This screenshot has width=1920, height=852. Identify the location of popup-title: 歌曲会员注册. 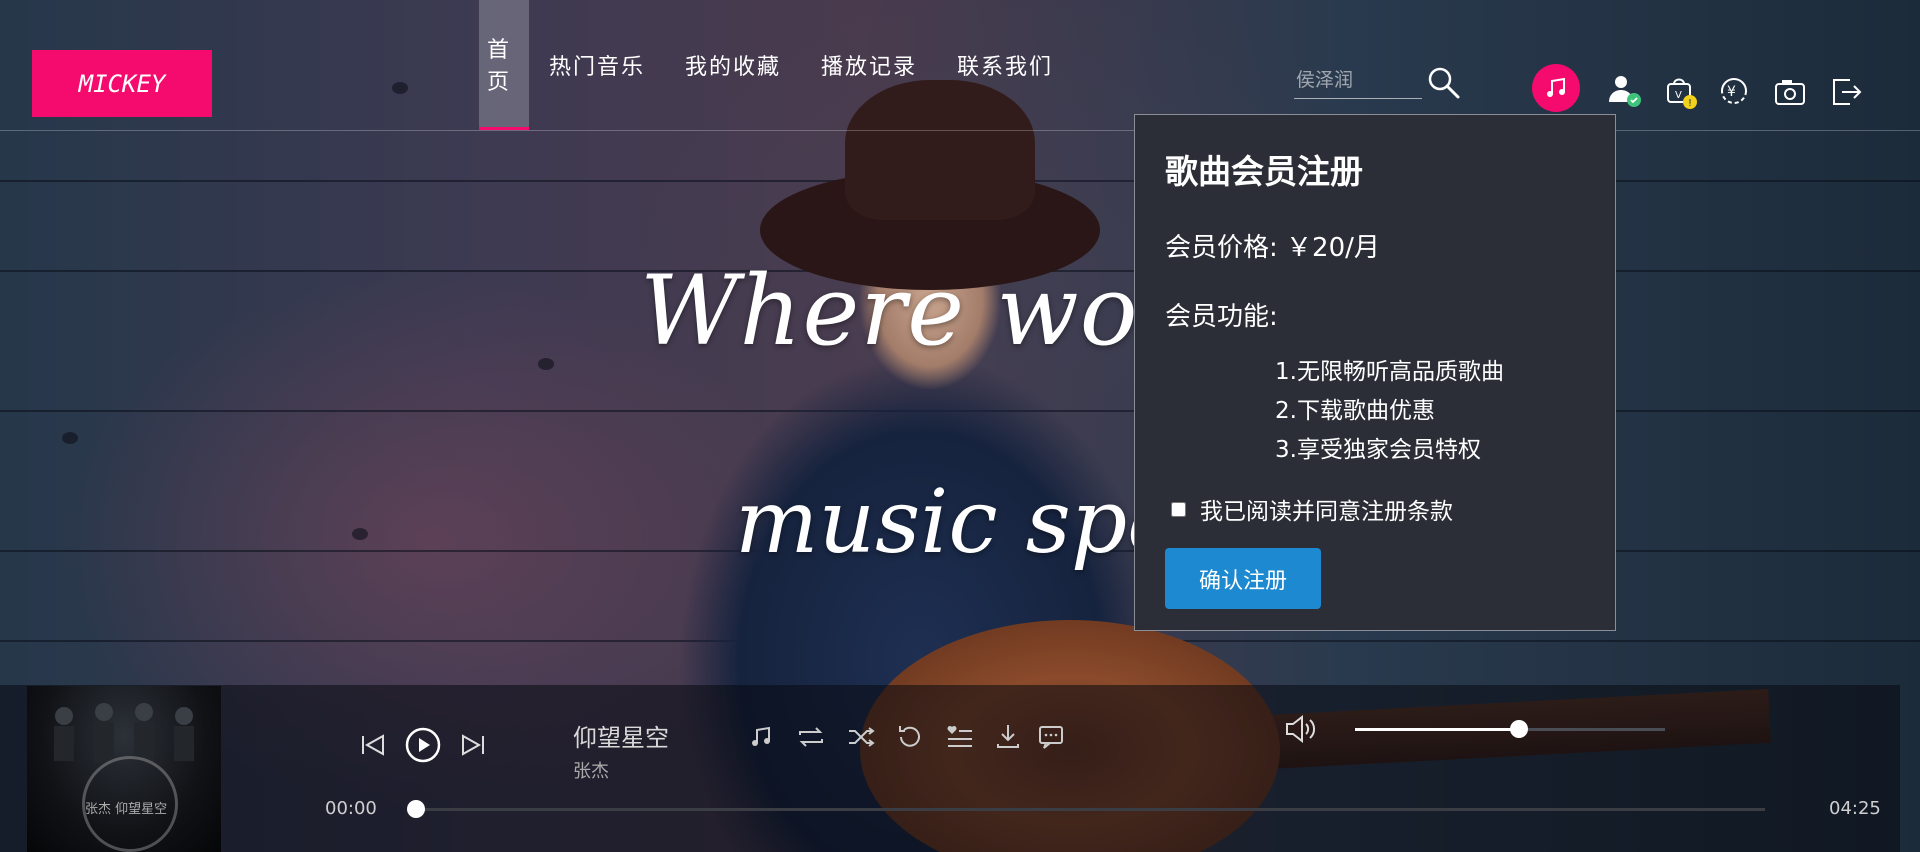
(1264, 171).